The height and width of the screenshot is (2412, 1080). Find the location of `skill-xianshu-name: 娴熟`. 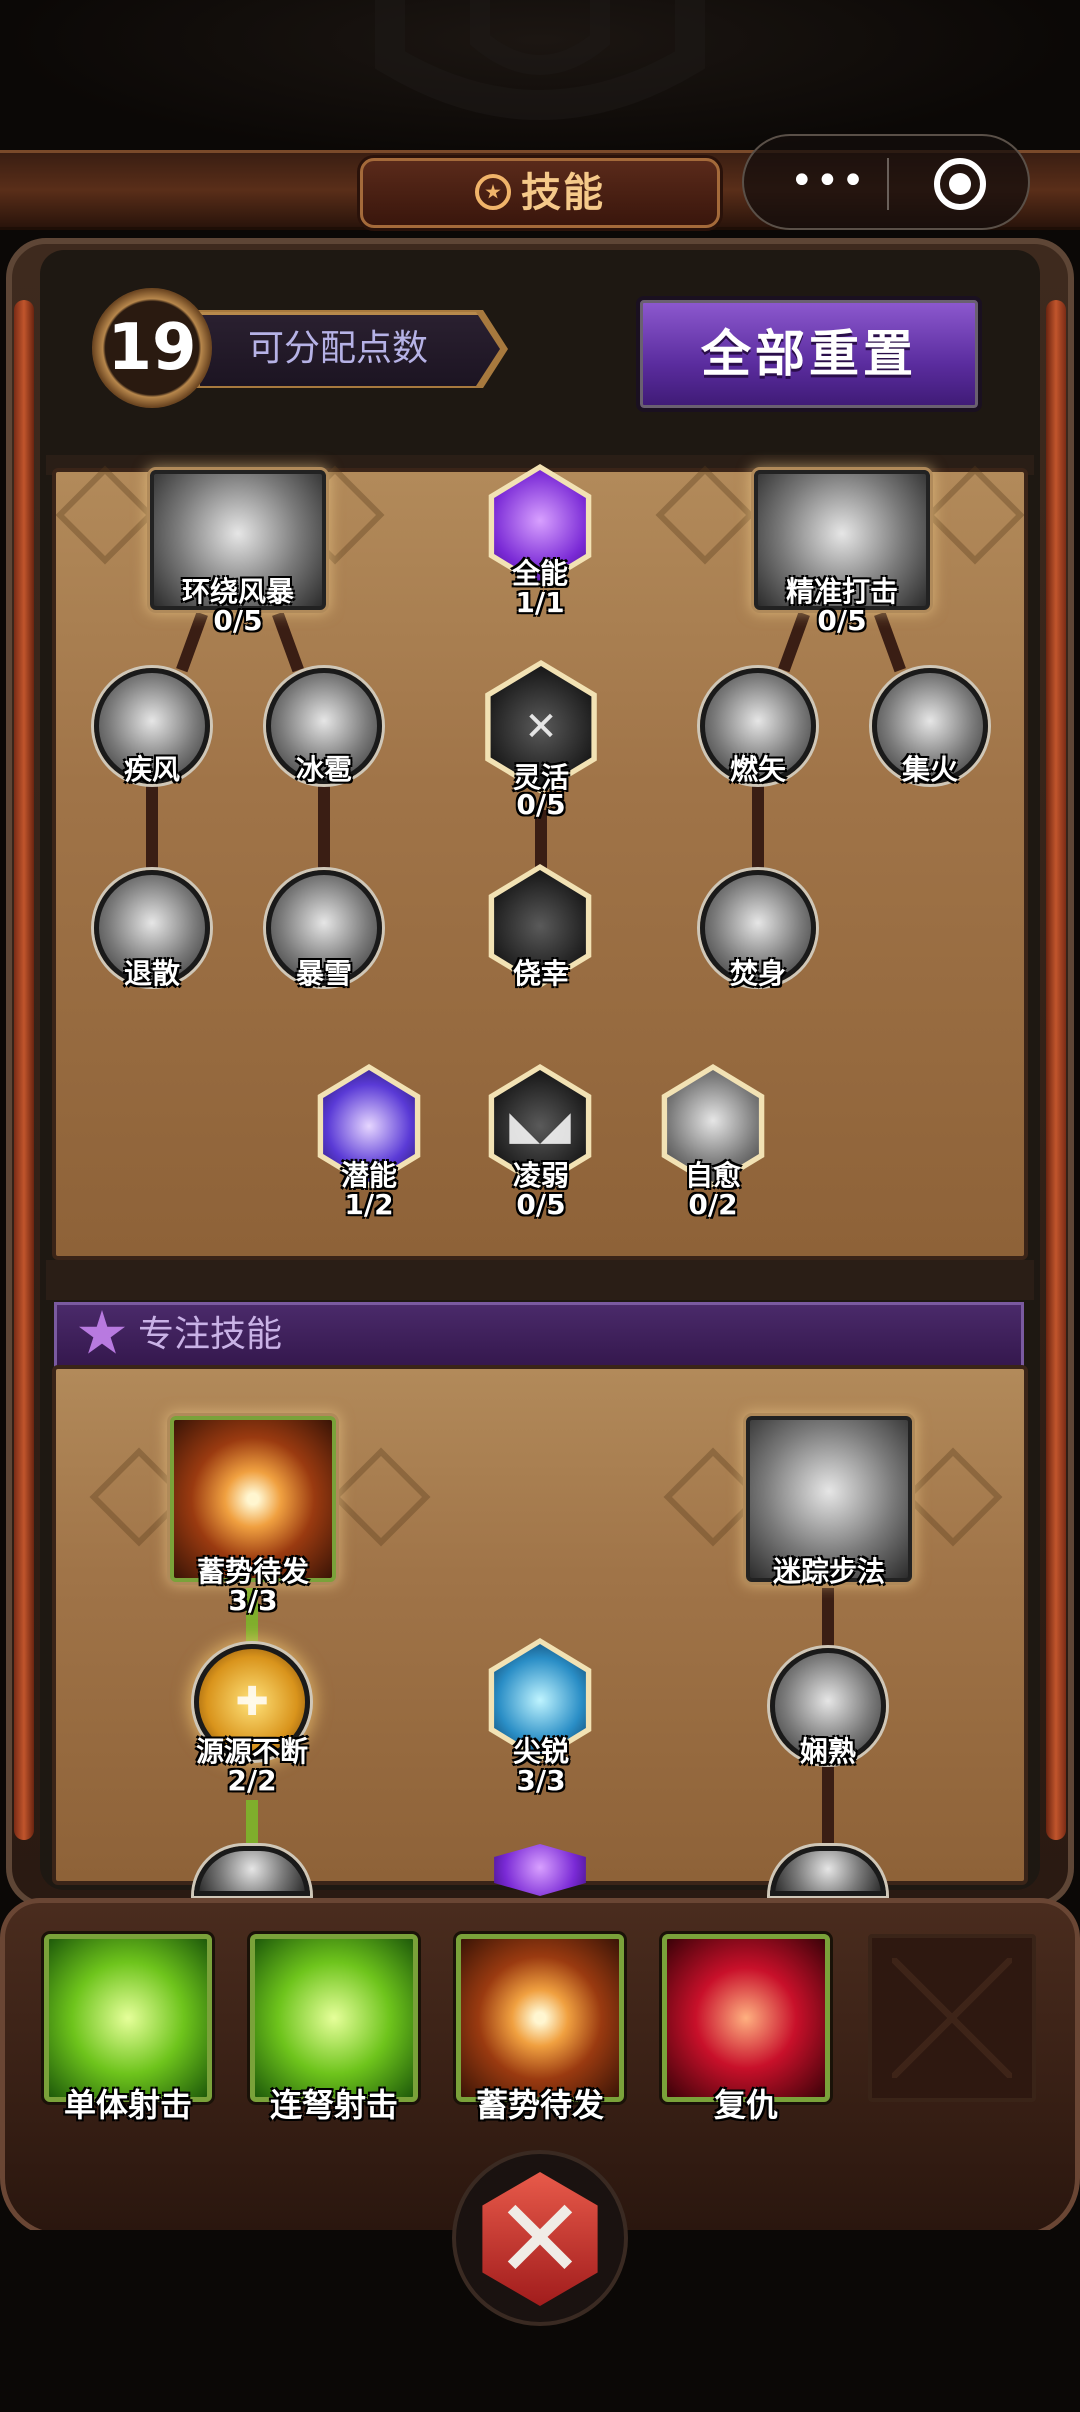

skill-xianshu-name: 娴熟 is located at coordinates (827, 1751).